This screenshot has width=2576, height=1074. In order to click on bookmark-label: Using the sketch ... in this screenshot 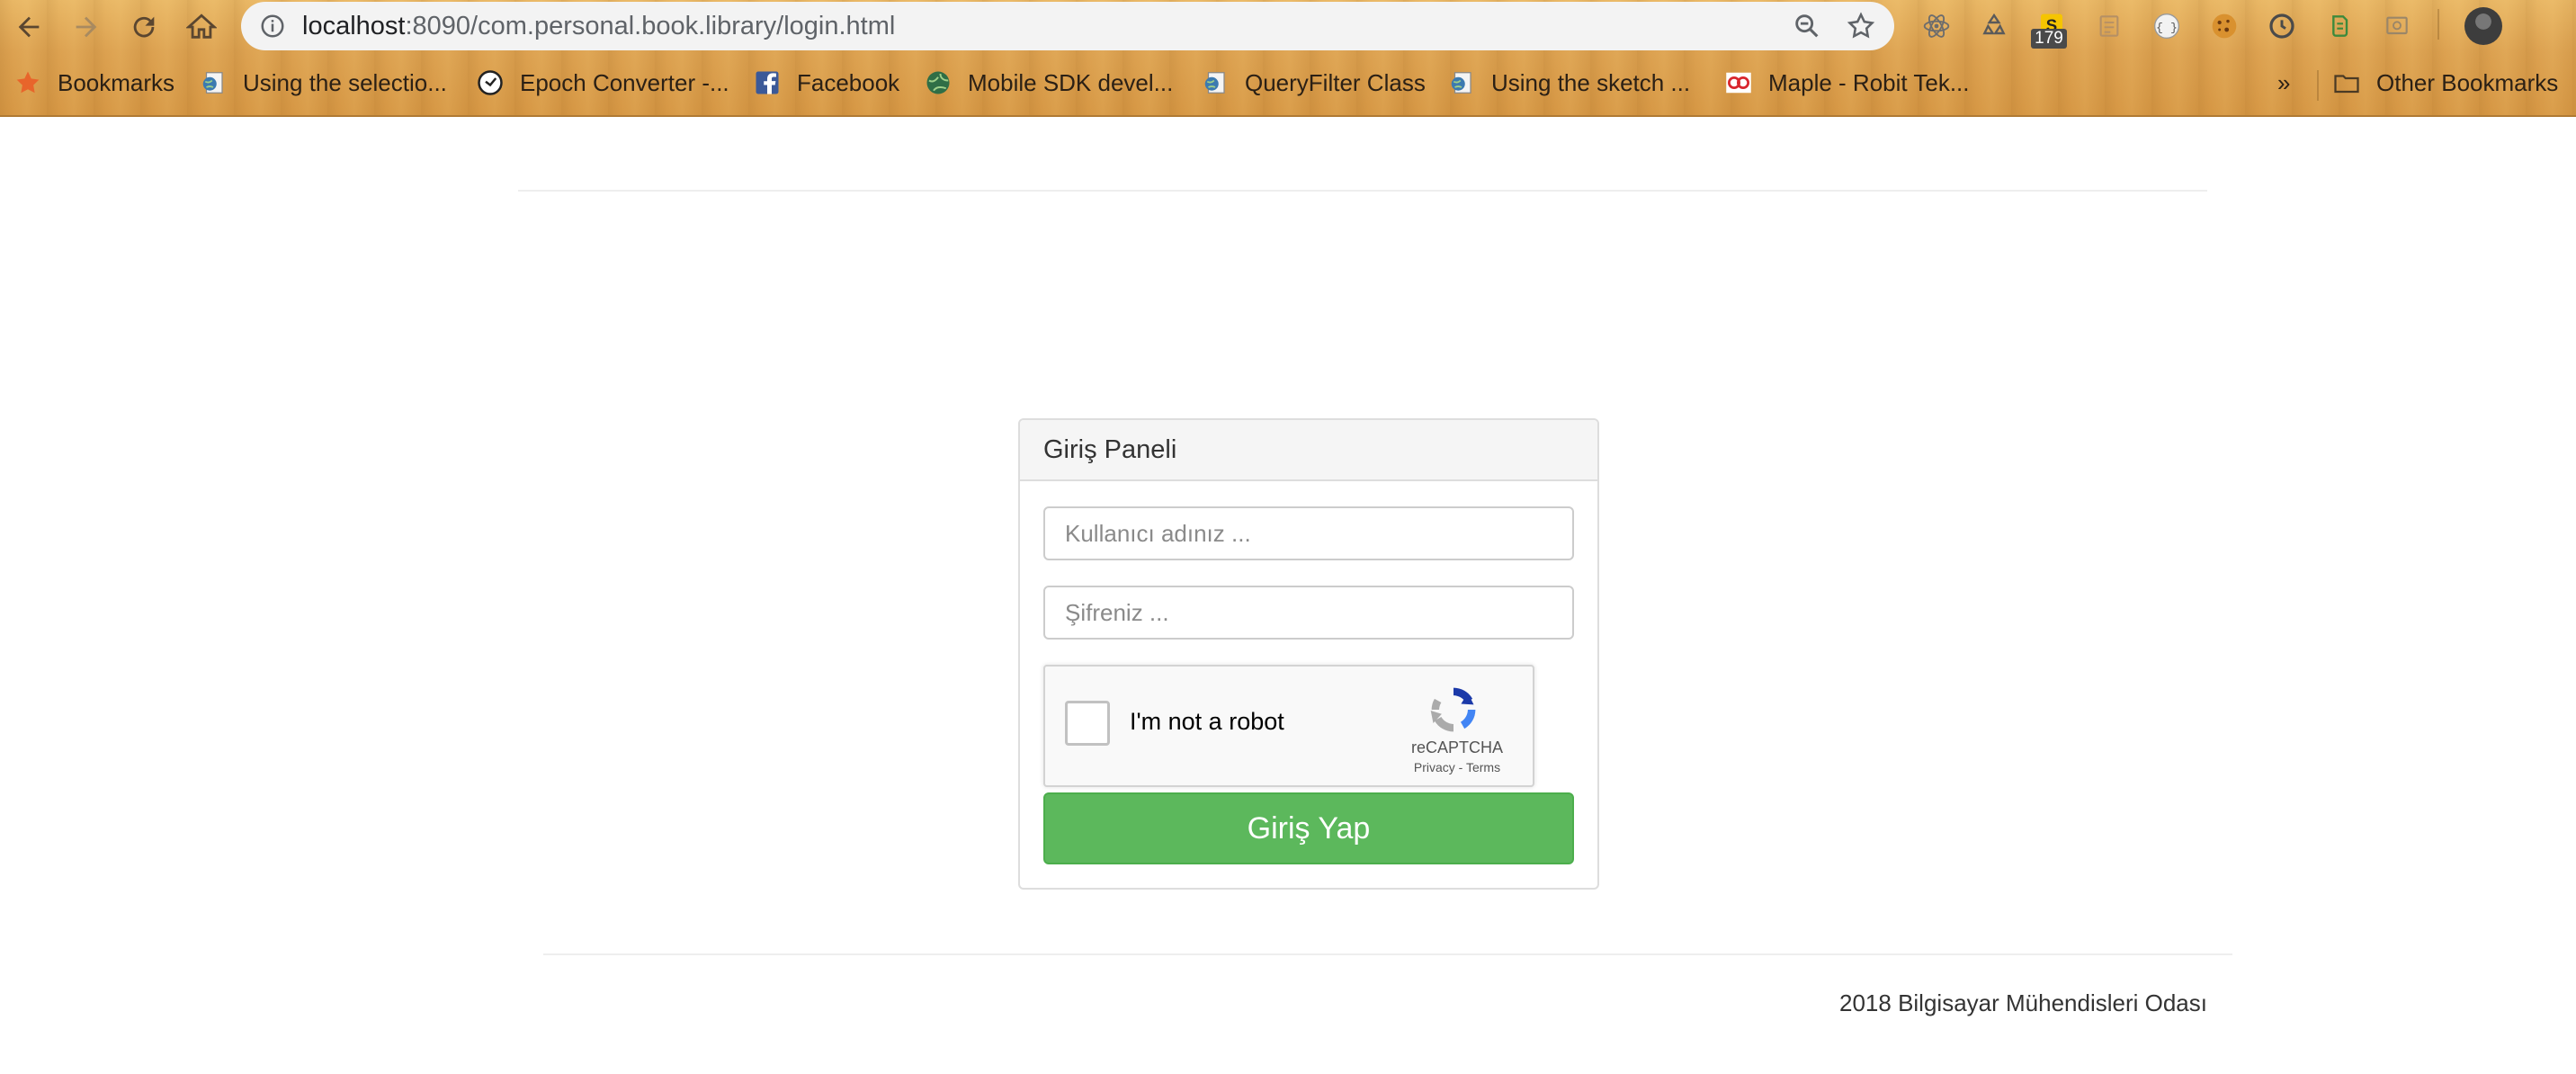, I will do `click(1591, 82)`.